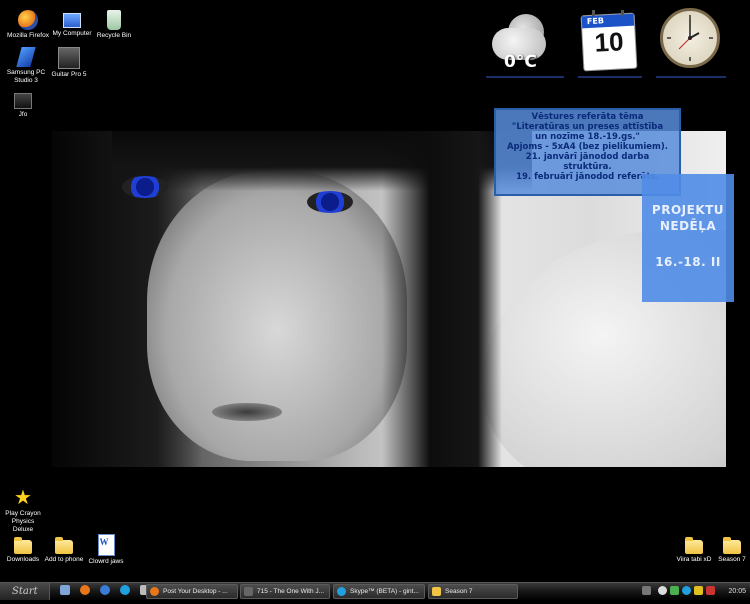 This screenshot has height=604, width=750. Describe the element at coordinates (106, 561) in the screenshot. I see `desktop-icon-label: Clowrd jaws` at that location.